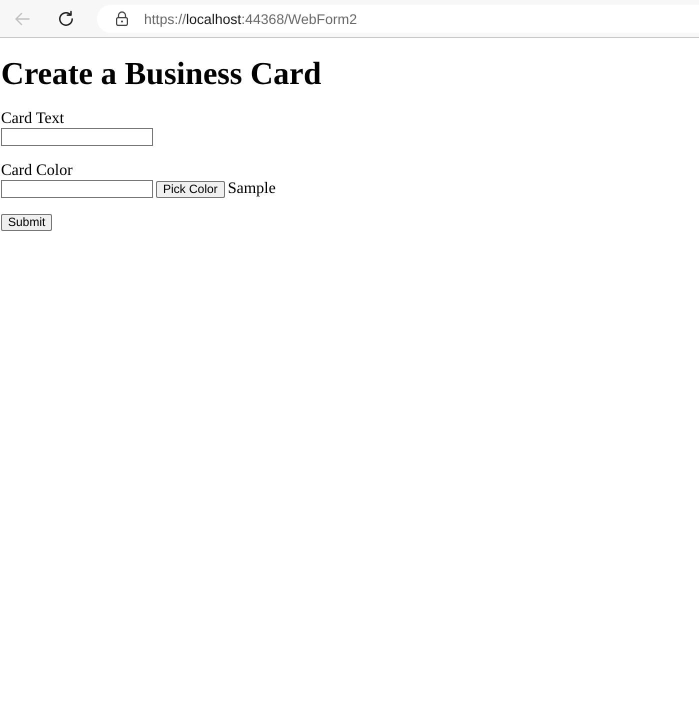 This screenshot has width=699, height=718. I want to click on page-heading: Create a Business Card, so click(161, 73).